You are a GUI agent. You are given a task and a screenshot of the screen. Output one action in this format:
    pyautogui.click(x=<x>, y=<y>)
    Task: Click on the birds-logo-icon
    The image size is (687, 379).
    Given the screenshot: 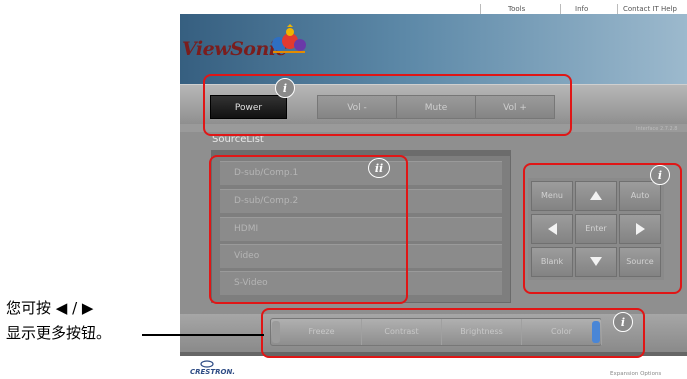 What is the action you would take?
    pyautogui.click(x=289, y=38)
    